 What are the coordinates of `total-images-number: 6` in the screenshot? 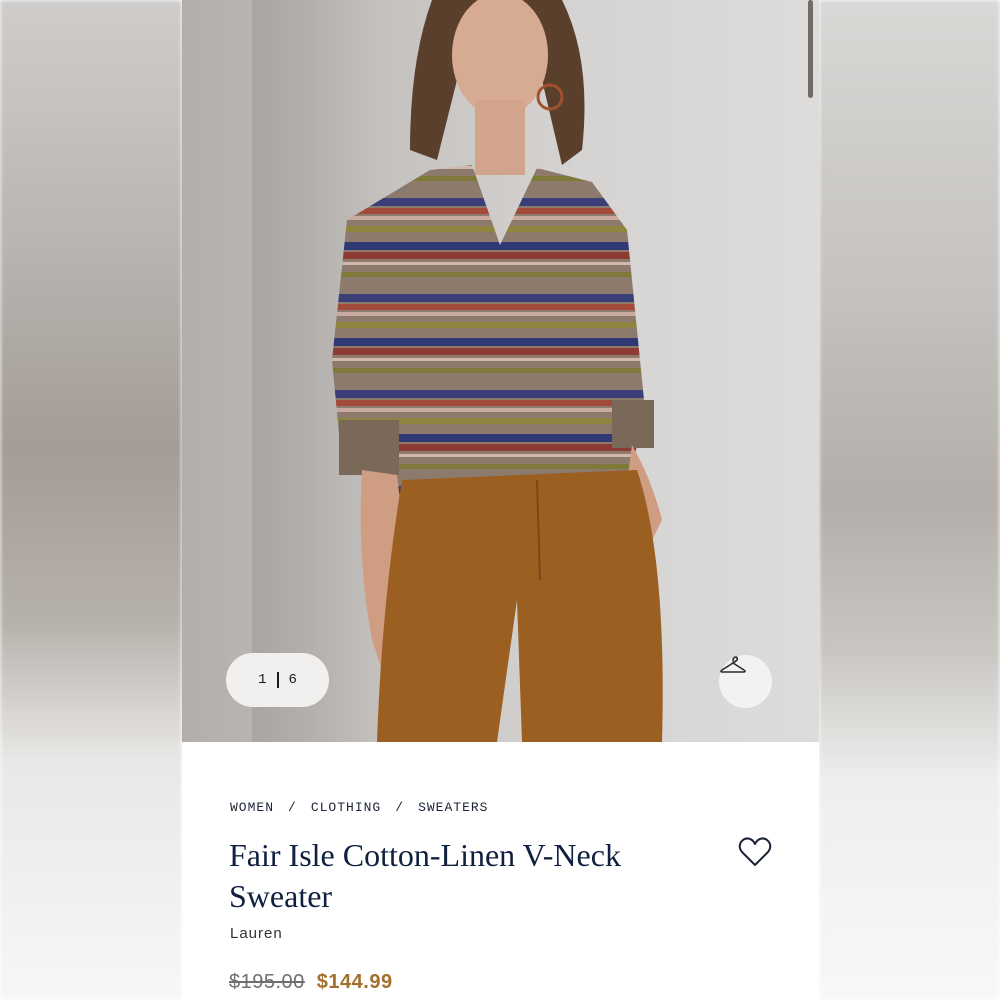 It's located at (292, 680).